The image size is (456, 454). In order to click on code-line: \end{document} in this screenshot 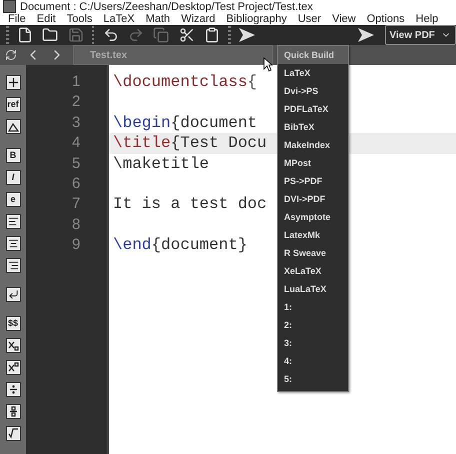, I will do `click(180, 245)`.